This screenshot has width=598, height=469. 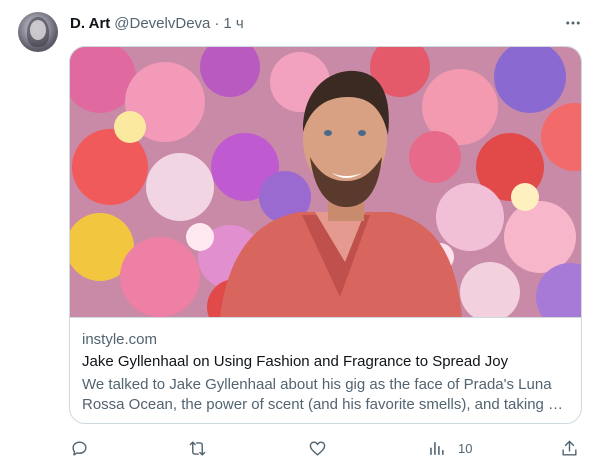 I want to click on views-count: 10, so click(x=465, y=448).